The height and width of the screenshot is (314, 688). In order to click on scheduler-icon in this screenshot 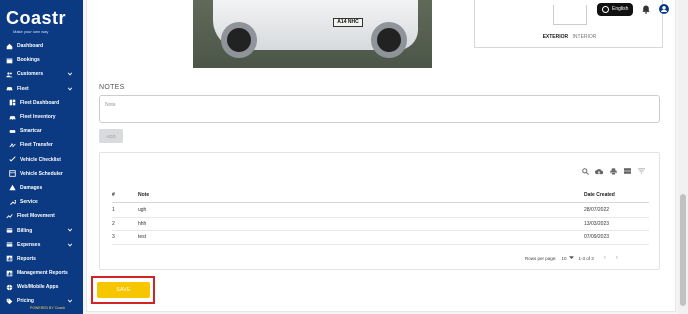, I will do `click(12, 174)`.